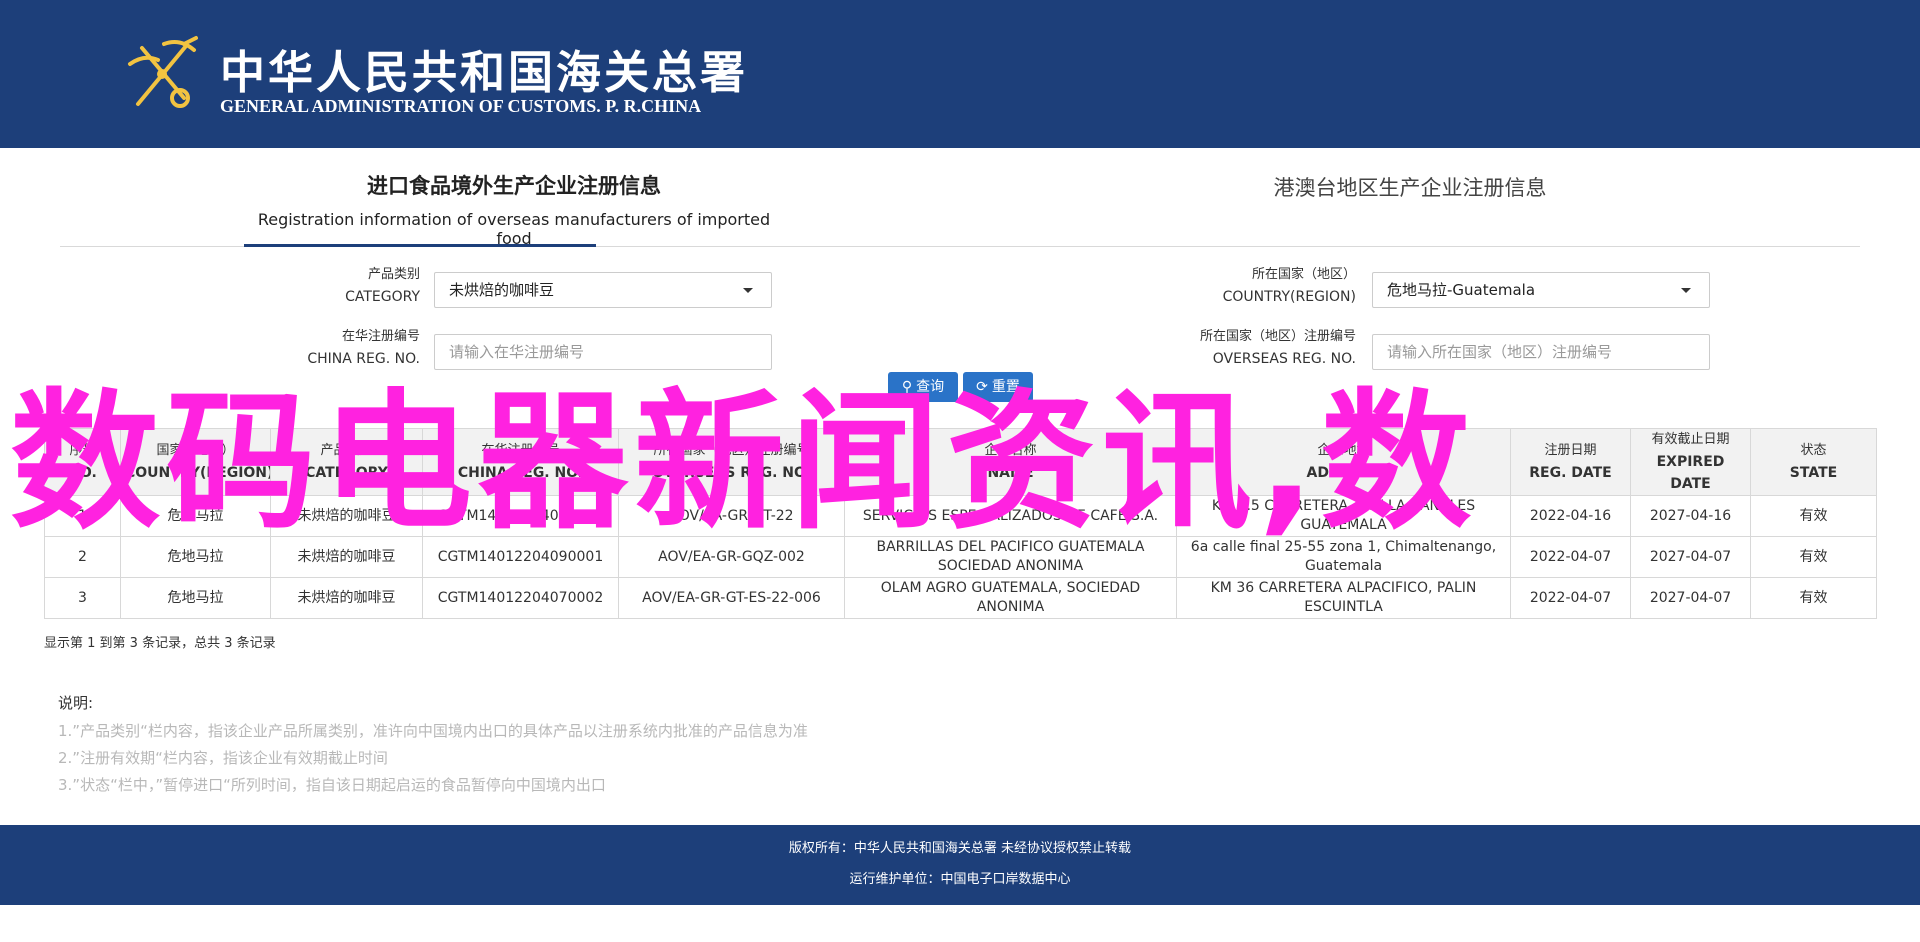 The image size is (1920, 942). What do you see at coordinates (1010, 462) in the screenshot?
I see `column-header: 企业名称 NAME` at bounding box center [1010, 462].